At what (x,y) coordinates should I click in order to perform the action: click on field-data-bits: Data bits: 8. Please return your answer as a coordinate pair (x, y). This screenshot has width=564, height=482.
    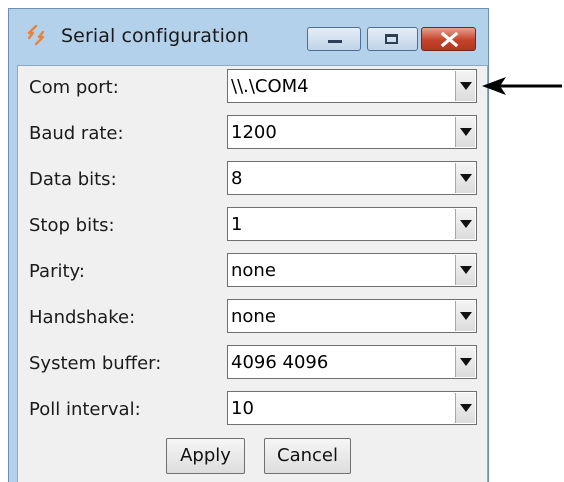
    Looking at the image, I should click on (252, 179).